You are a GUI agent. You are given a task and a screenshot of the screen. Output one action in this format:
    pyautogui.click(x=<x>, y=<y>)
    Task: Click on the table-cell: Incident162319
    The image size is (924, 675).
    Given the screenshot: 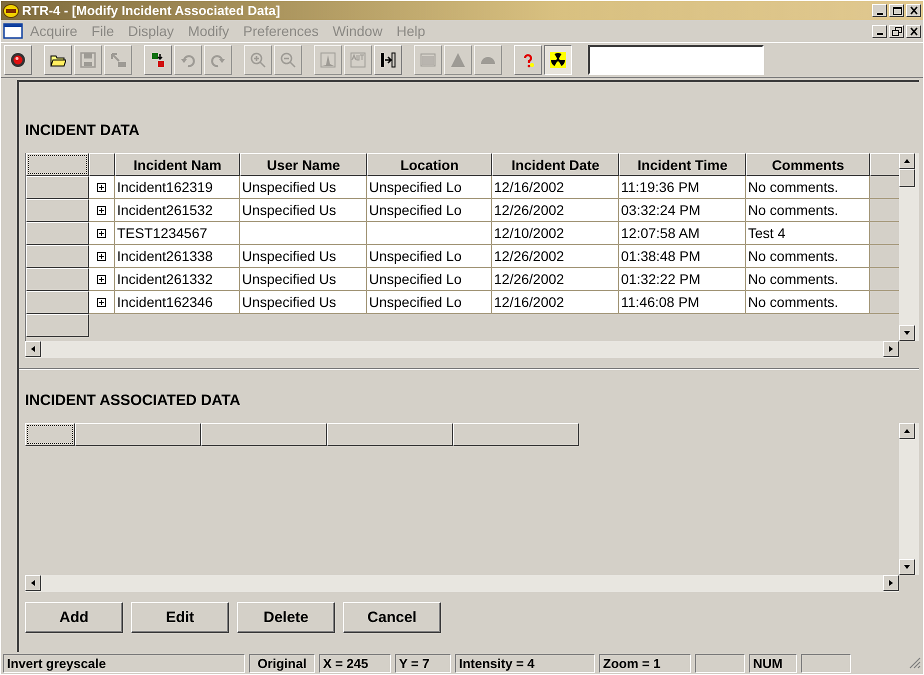 What is the action you would take?
    pyautogui.click(x=177, y=187)
    